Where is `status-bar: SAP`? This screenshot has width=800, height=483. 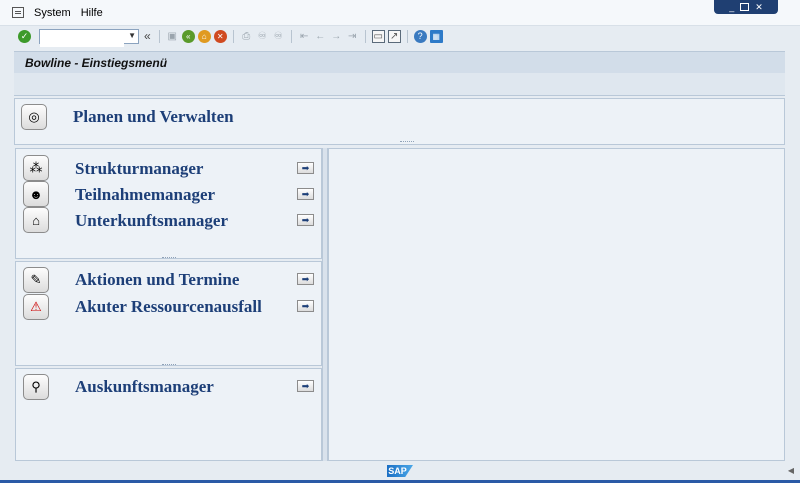 status-bar: SAP is located at coordinates (400, 471).